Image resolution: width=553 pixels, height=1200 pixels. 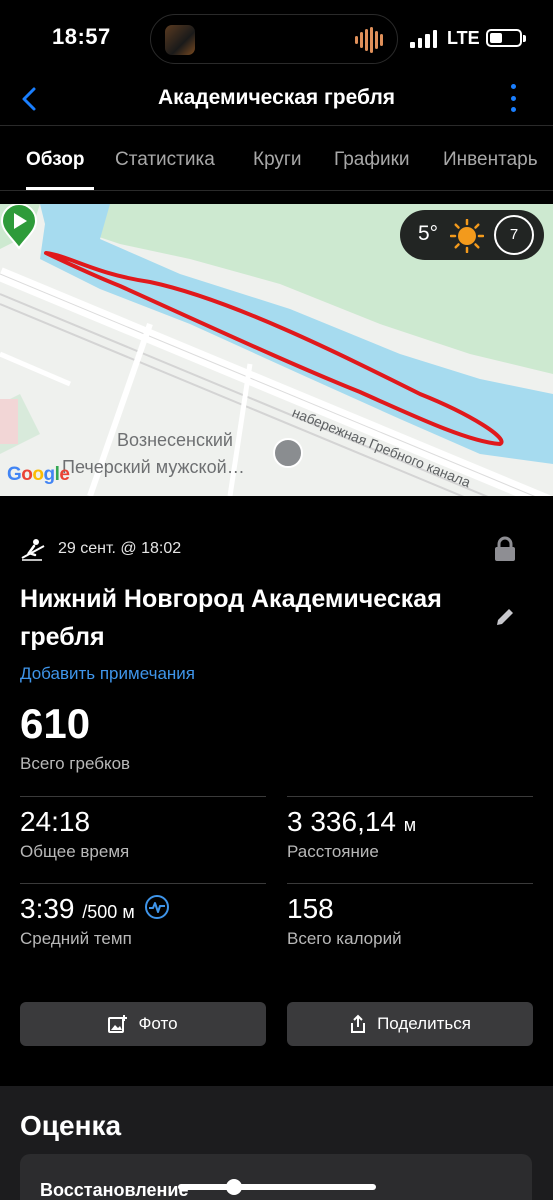 What do you see at coordinates (120, 548) in the screenshot?
I see `activity-date: 29 сент. @ 18:02` at bounding box center [120, 548].